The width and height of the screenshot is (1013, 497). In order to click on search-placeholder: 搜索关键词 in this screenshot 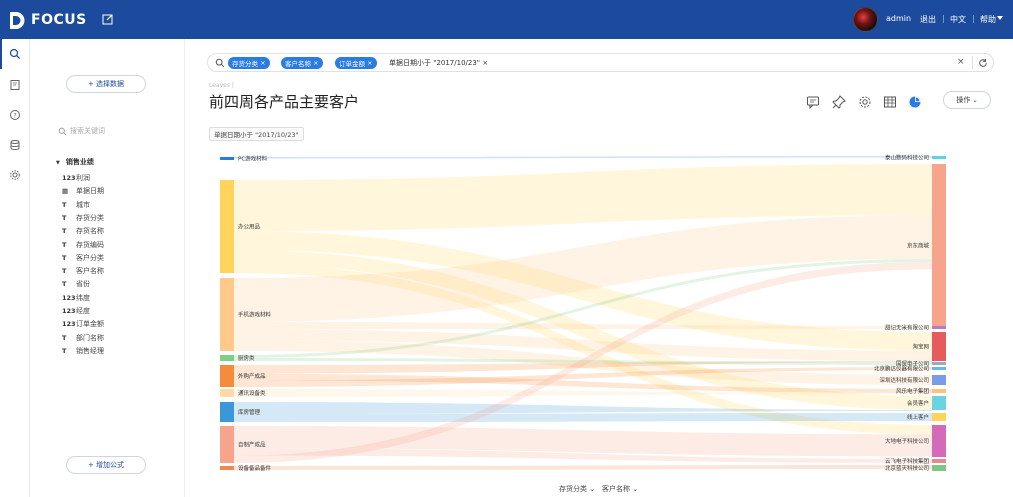, I will do `click(87, 131)`.